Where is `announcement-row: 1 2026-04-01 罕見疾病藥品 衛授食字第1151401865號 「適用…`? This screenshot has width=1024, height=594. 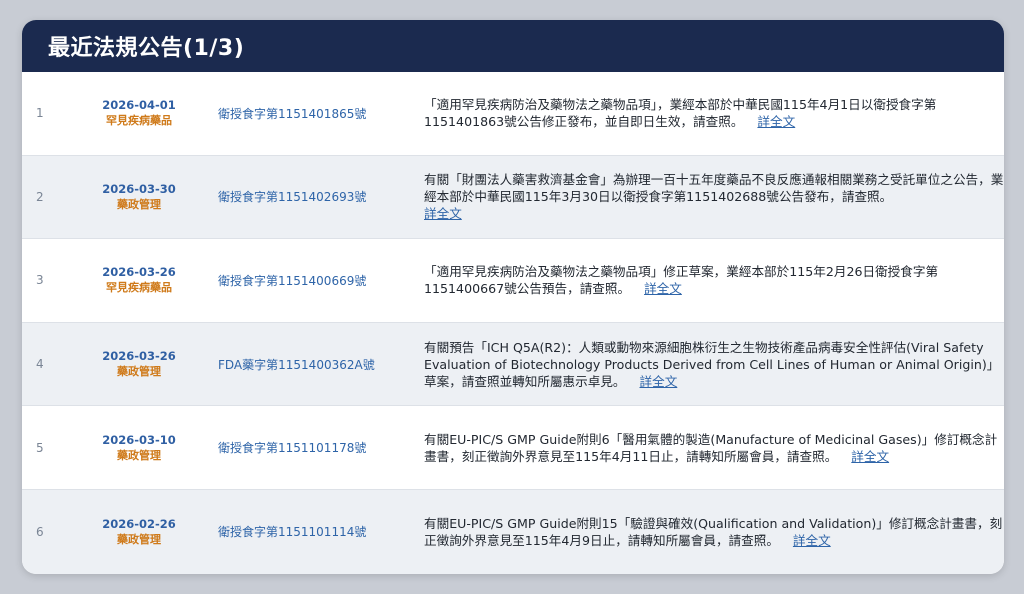
announcement-row: 1 2026-04-01 罕見疾病藥品 衛授食字第1151401865號 「適用… is located at coordinates (513, 114).